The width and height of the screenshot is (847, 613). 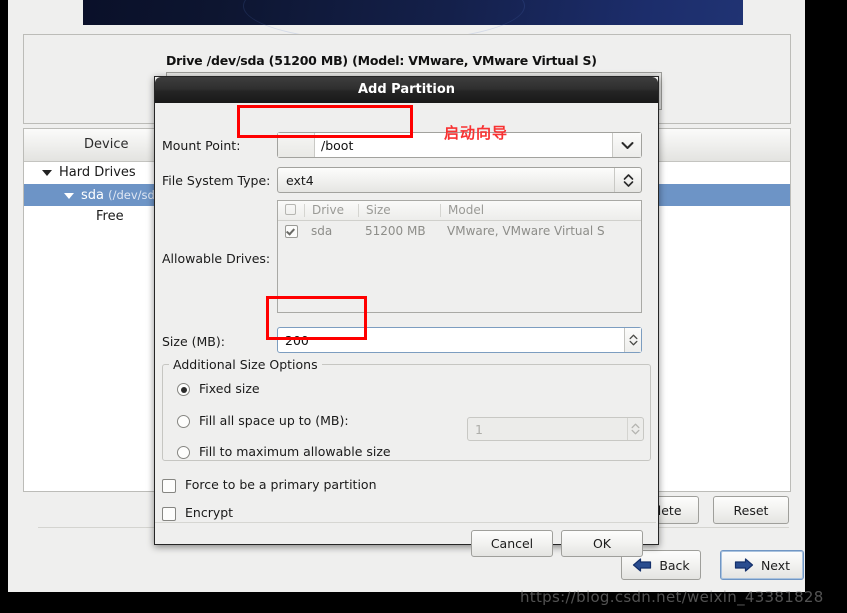 I want to click on radio-fill-maximum-label: Fill to maximum allowable size, so click(x=295, y=451).